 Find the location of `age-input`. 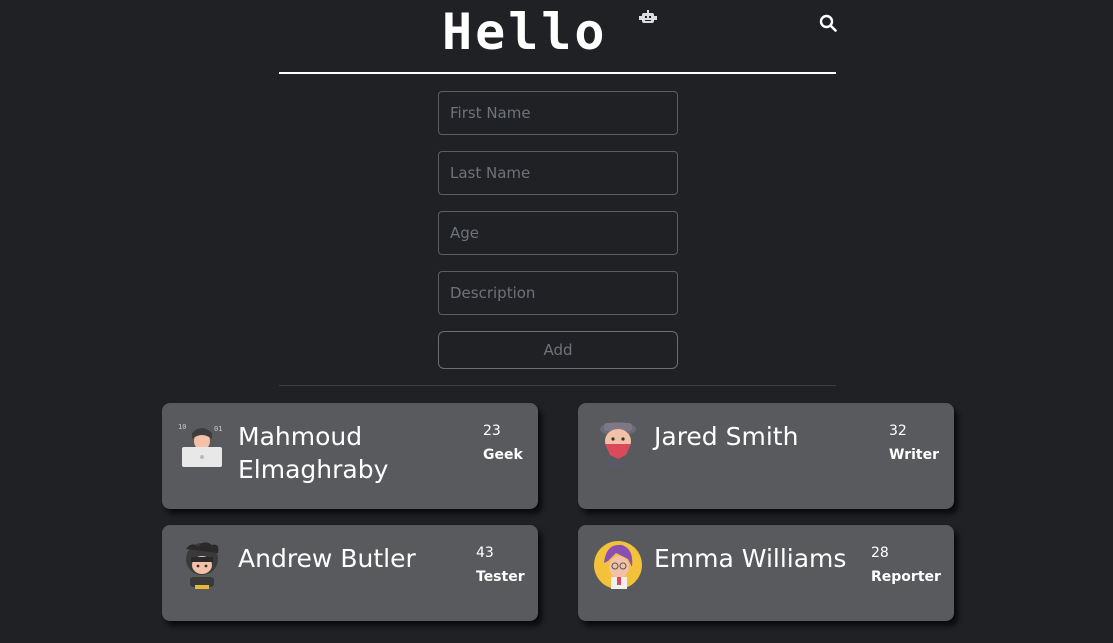

age-input is located at coordinates (558, 233).